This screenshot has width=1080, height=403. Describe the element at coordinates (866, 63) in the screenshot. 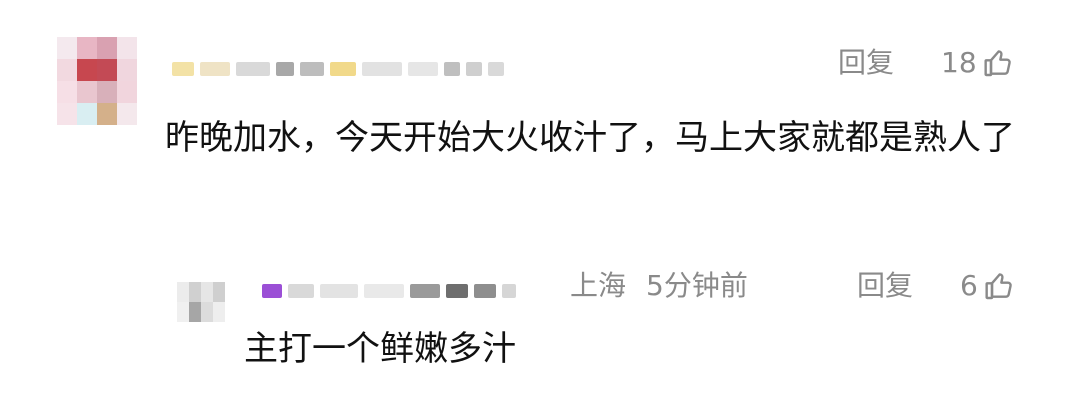

I see `reply-button: 回复` at that location.